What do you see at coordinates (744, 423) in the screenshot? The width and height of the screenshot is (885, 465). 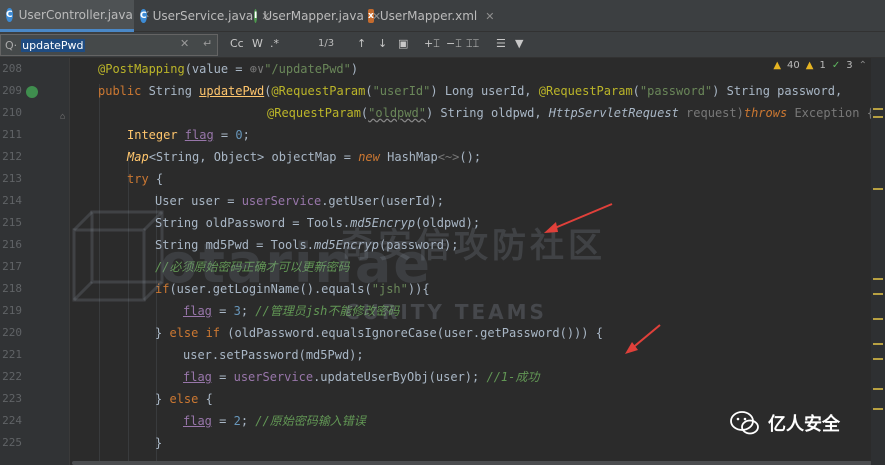 I see `wechat-icon` at bounding box center [744, 423].